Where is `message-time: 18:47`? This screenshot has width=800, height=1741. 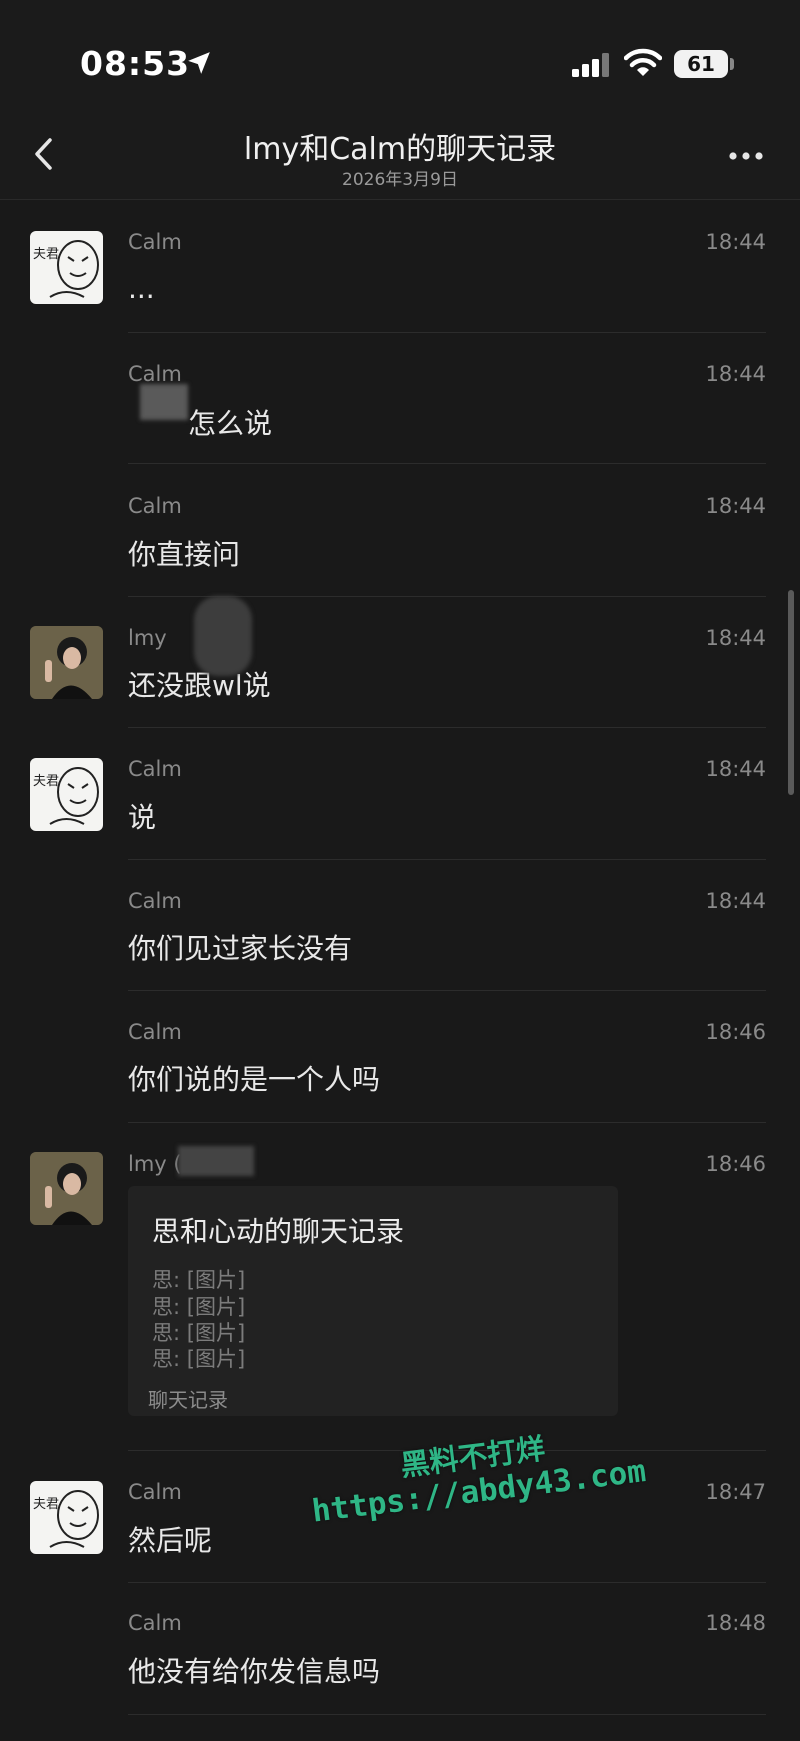
message-time: 18:47 is located at coordinates (735, 1492).